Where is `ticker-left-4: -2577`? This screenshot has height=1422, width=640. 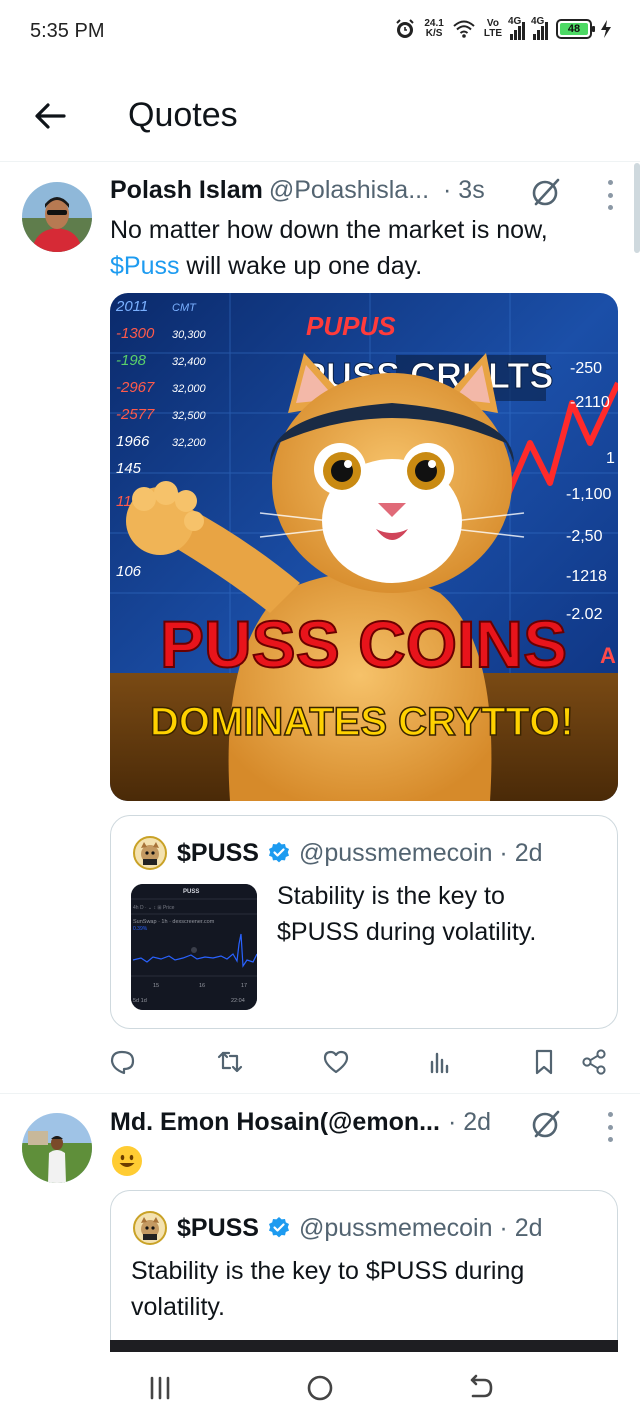 ticker-left-4: -2577 is located at coordinates (135, 414).